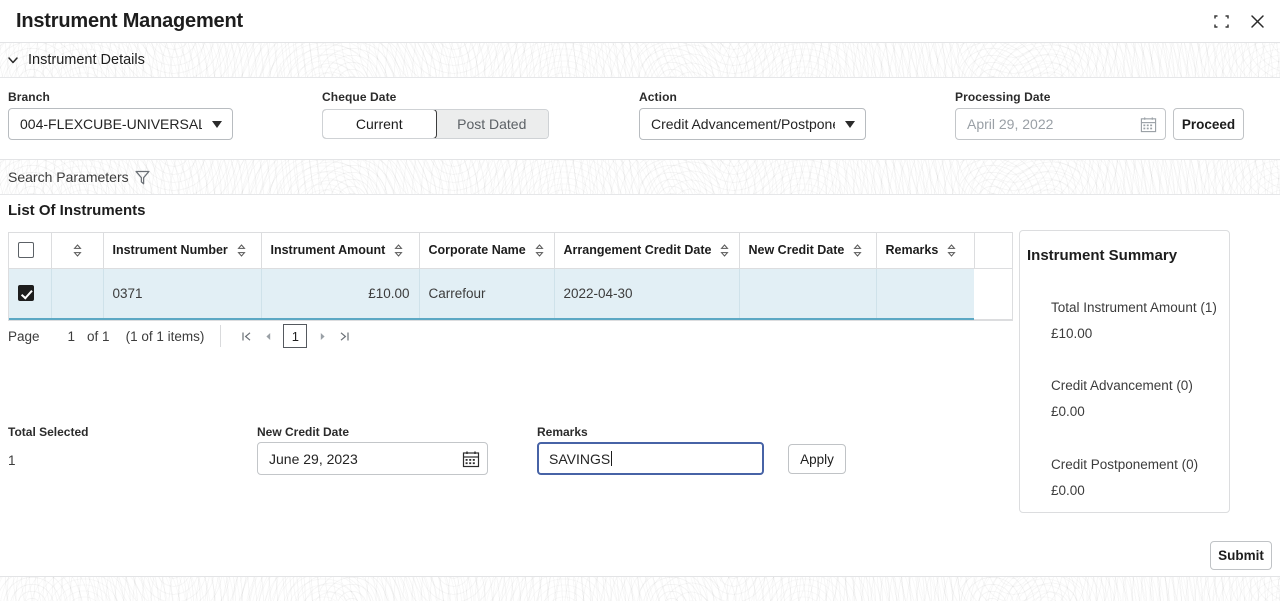 This screenshot has width=1280, height=601. What do you see at coordinates (562, 432) in the screenshot?
I see `remarks-label: Remarks` at bounding box center [562, 432].